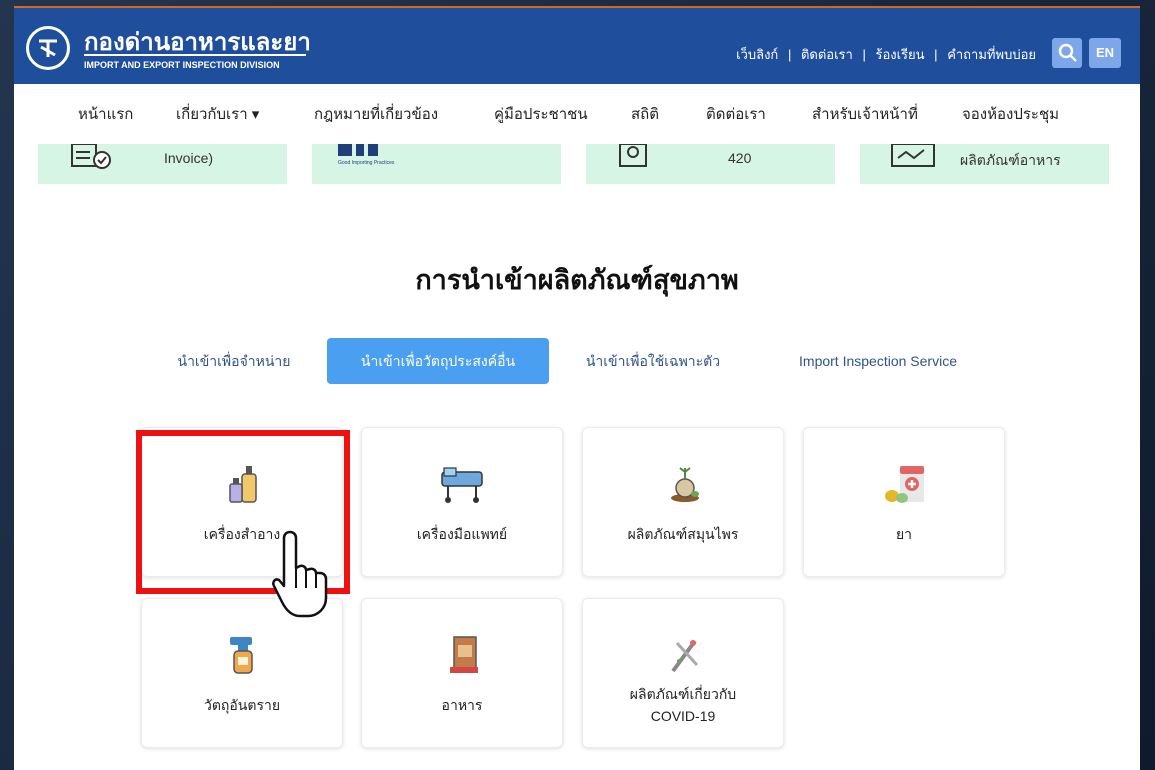 The height and width of the screenshot is (770, 1155). I want to click on tab-import-for-sale: นำเข้าเพื่อจำหน่าย, so click(234, 361).